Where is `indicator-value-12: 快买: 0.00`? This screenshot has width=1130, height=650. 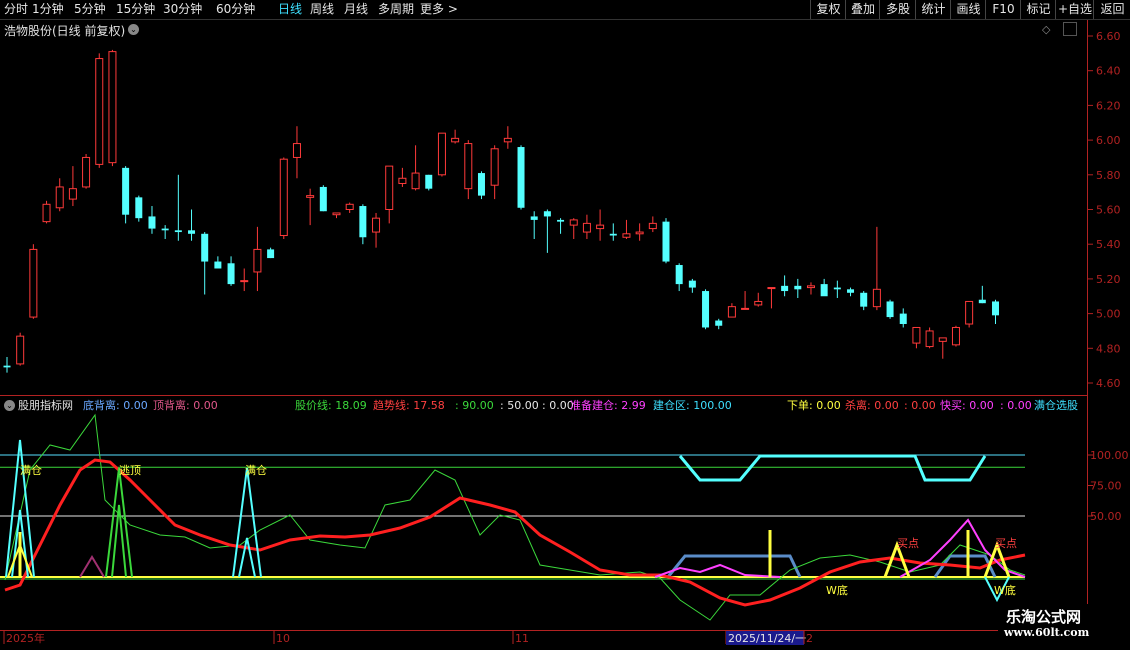
indicator-value-12: 快买: 0.00 is located at coordinates (967, 405).